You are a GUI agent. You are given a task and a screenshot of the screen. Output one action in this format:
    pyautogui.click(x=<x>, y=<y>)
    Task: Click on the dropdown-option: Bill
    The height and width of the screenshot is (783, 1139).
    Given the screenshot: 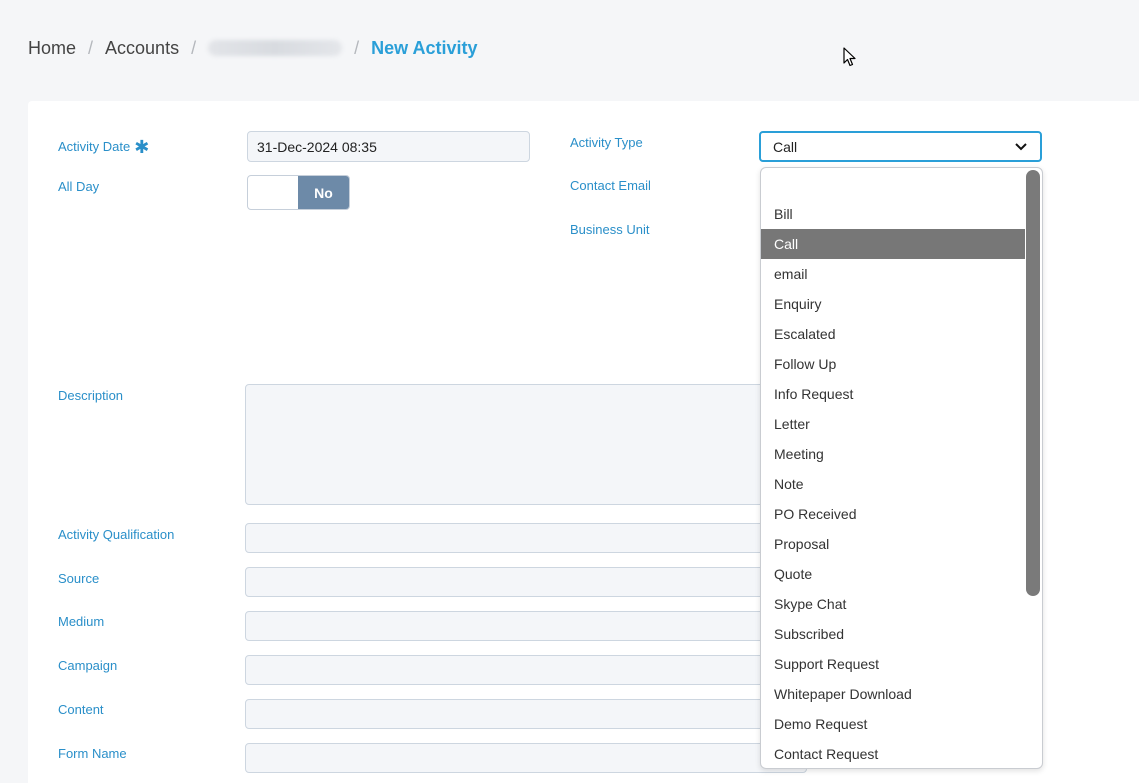 What is the action you would take?
    pyautogui.click(x=893, y=214)
    